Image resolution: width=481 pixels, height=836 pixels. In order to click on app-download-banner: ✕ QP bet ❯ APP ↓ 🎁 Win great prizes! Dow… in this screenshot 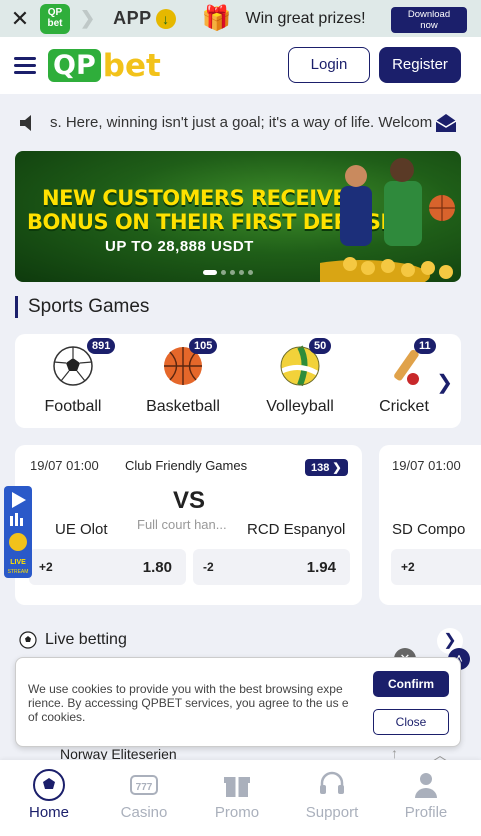, I will do `click(240, 18)`.